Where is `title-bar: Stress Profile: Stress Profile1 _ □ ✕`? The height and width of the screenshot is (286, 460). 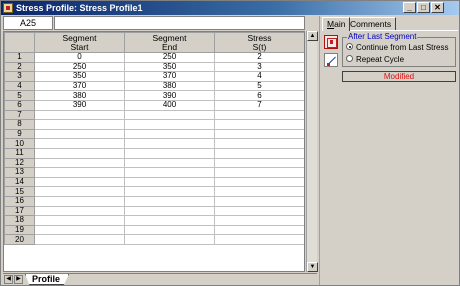
title-bar: Stress Profile: Stress Profile1 _ □ ✕ is located at coordinates (230, 8).